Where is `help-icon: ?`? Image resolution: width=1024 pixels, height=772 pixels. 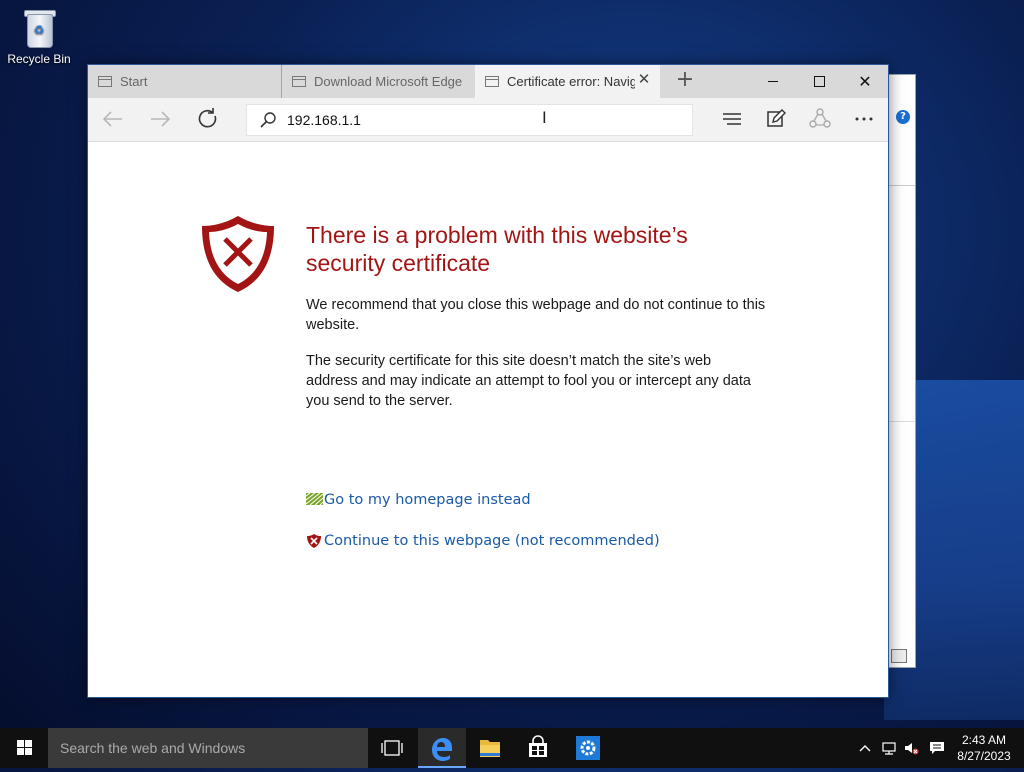 help-icon: ? is located at coordinates (903, 117).